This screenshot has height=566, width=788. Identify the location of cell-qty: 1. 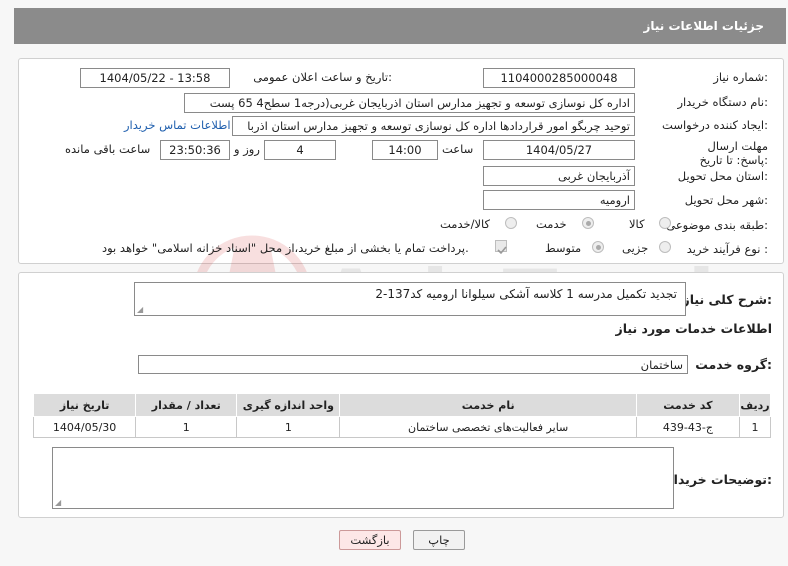
(186, 427).